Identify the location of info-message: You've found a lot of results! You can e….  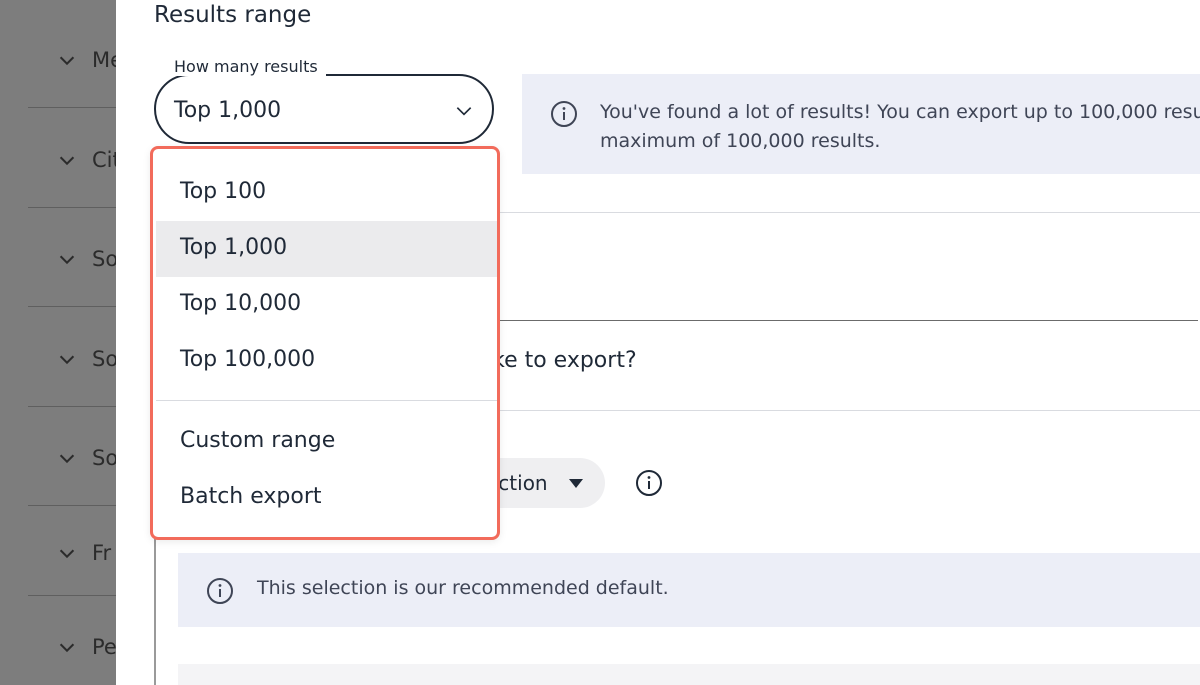
(900, 127).